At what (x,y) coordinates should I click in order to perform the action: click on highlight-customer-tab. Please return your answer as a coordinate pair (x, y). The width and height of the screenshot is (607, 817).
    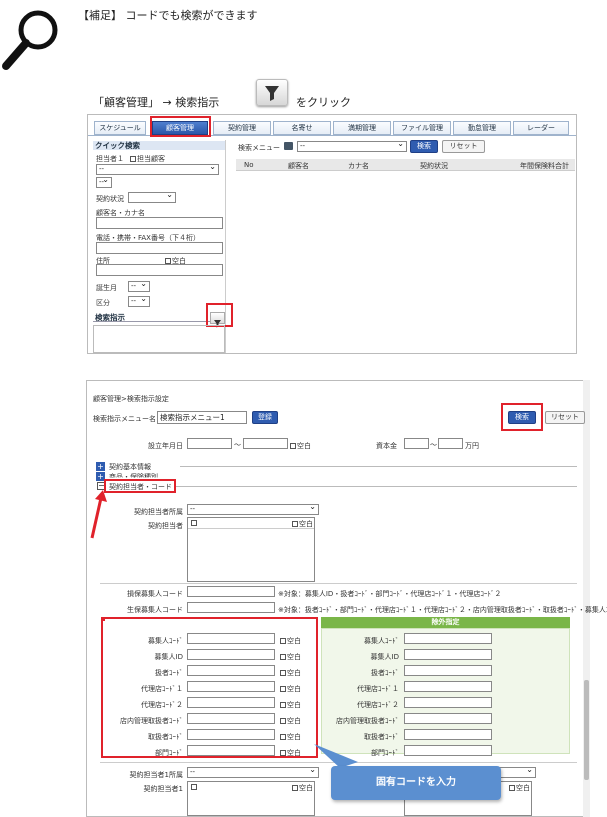
    Looking at the image, I should click on (180, 126).